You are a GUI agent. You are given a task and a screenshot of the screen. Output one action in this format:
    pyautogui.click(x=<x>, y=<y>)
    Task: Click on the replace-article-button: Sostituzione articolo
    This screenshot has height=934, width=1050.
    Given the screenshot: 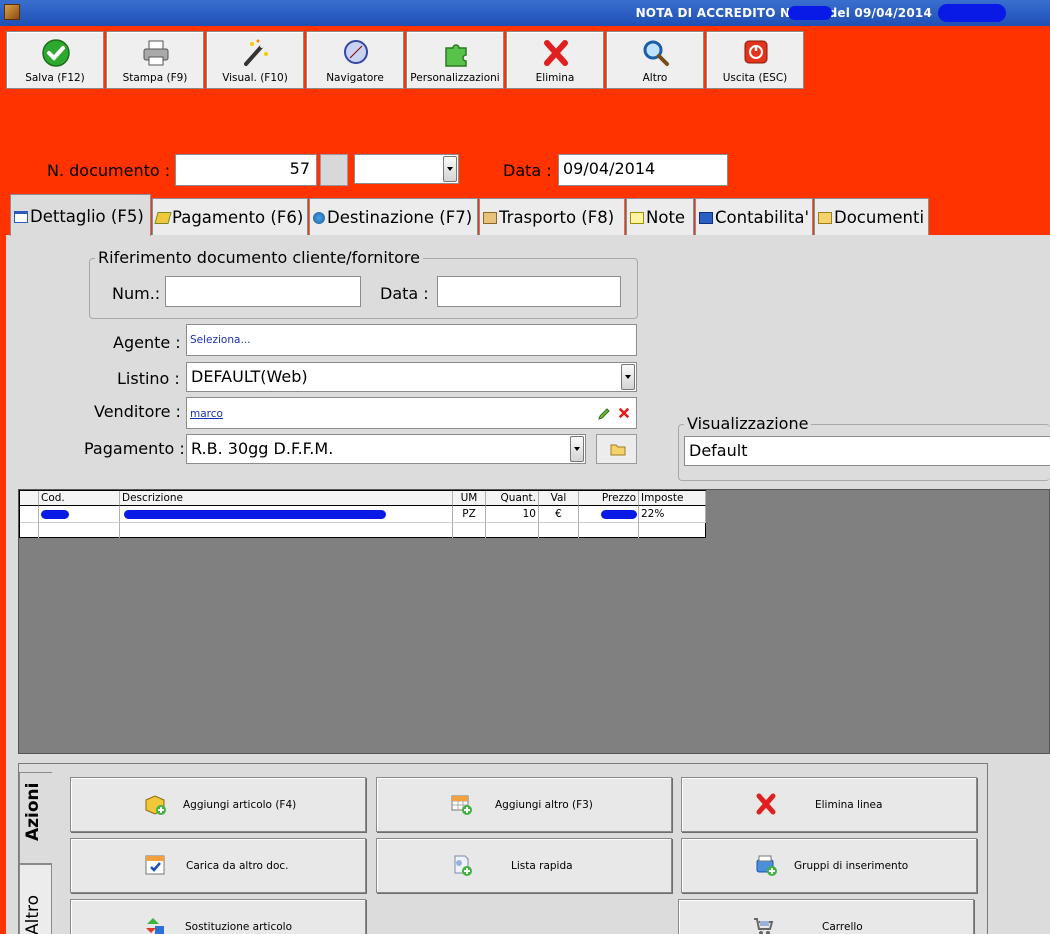 What is the action you would take?
    pyautogui.click(x=218, y=916)
    